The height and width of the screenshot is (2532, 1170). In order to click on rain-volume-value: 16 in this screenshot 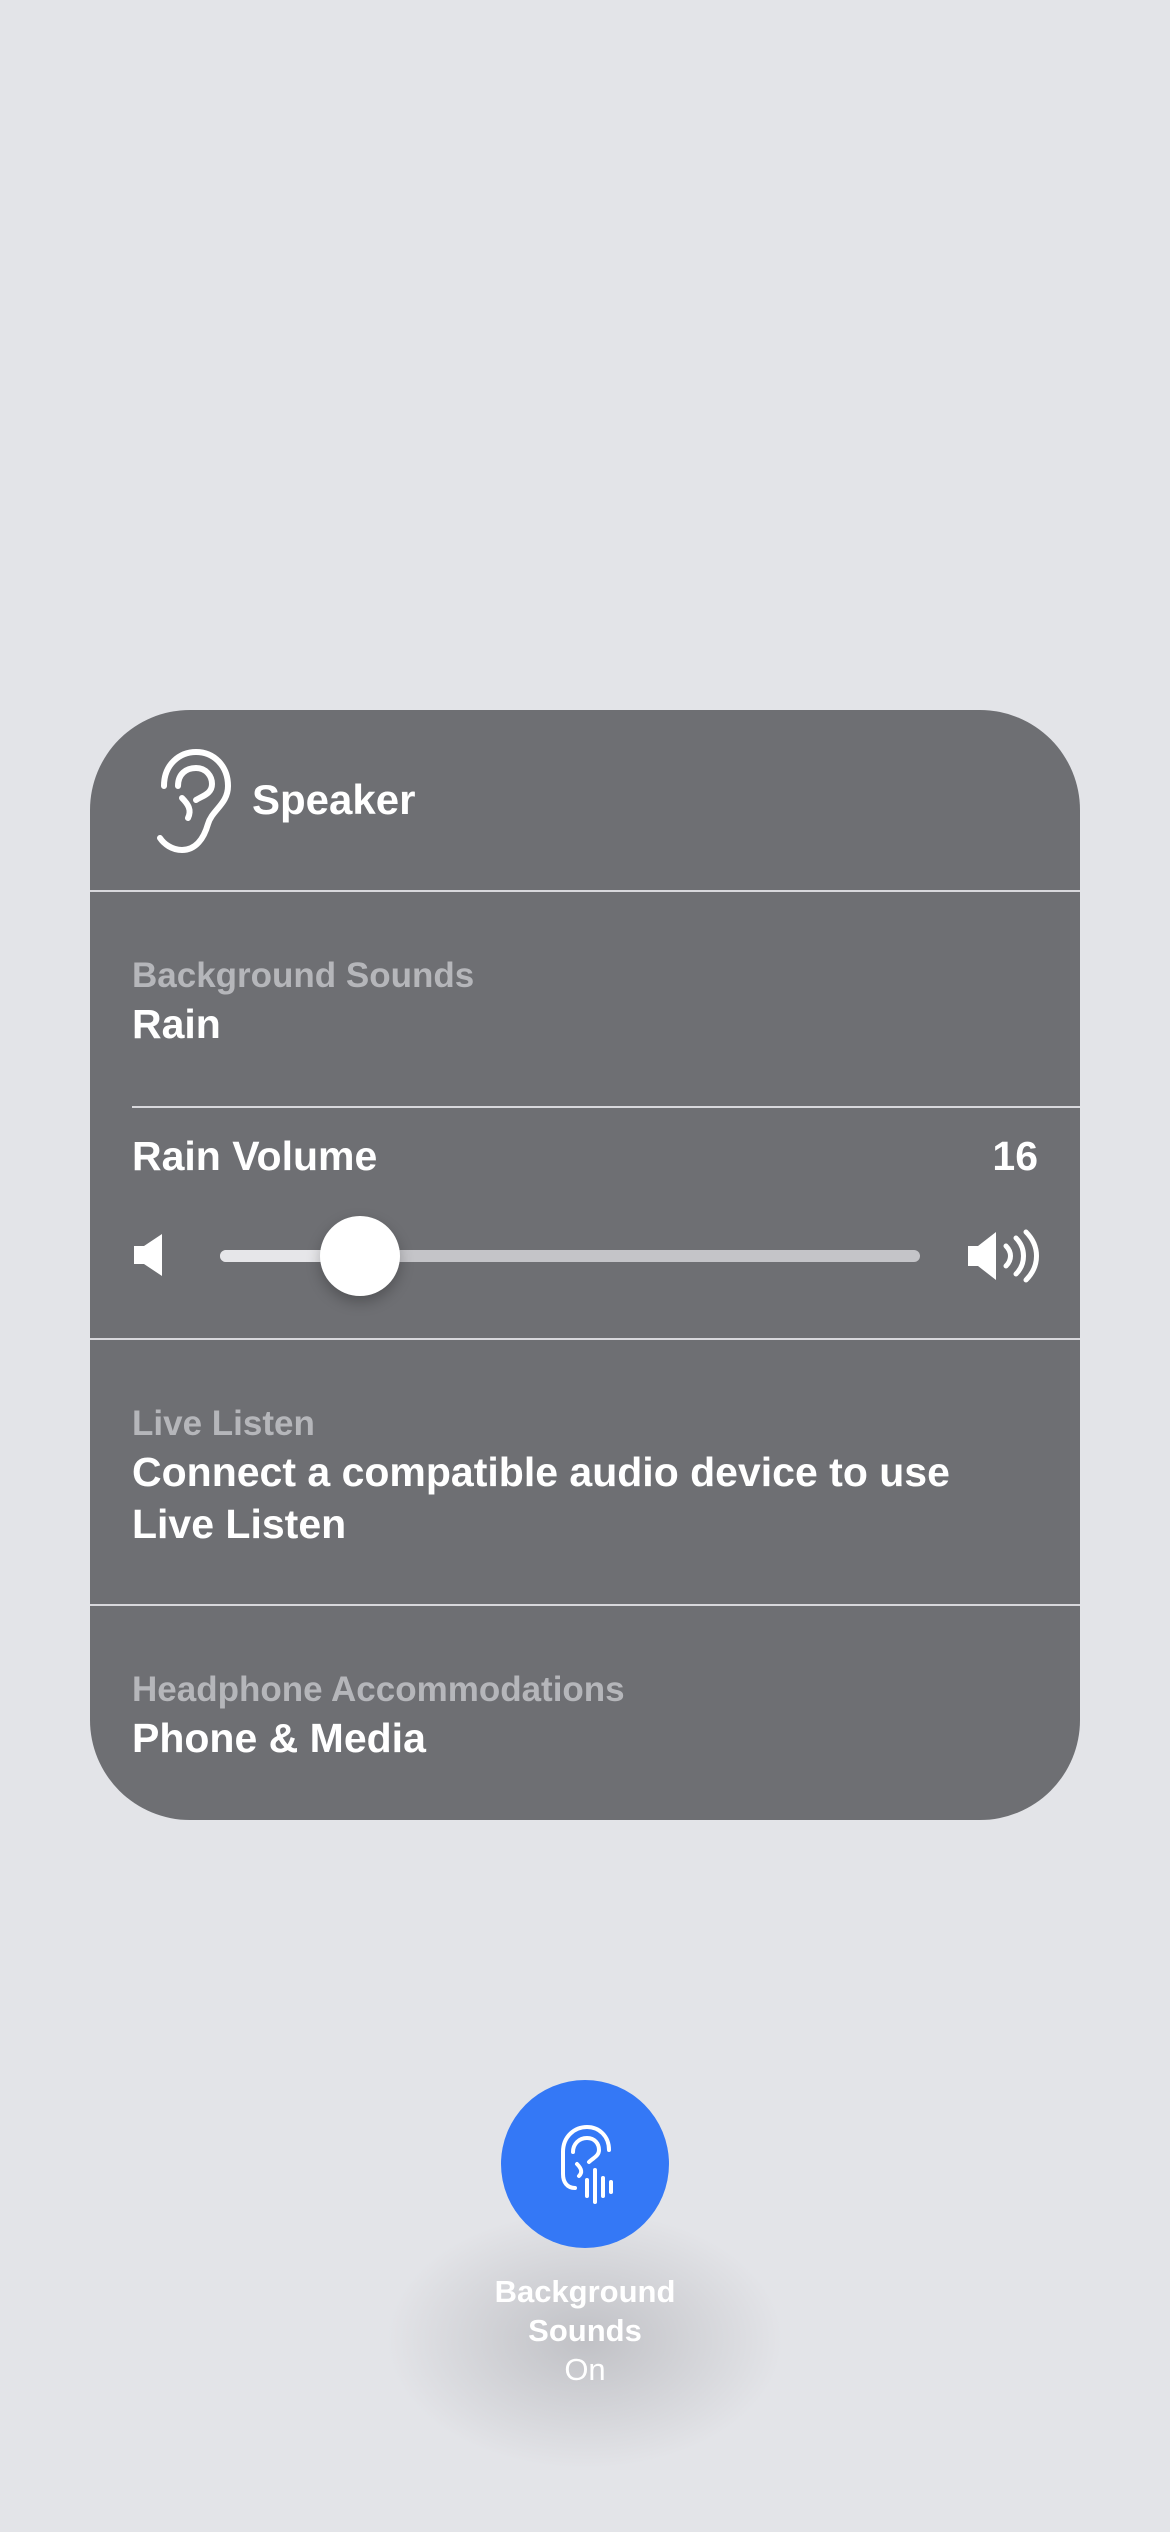, I will do `click(1015, 1156)`.